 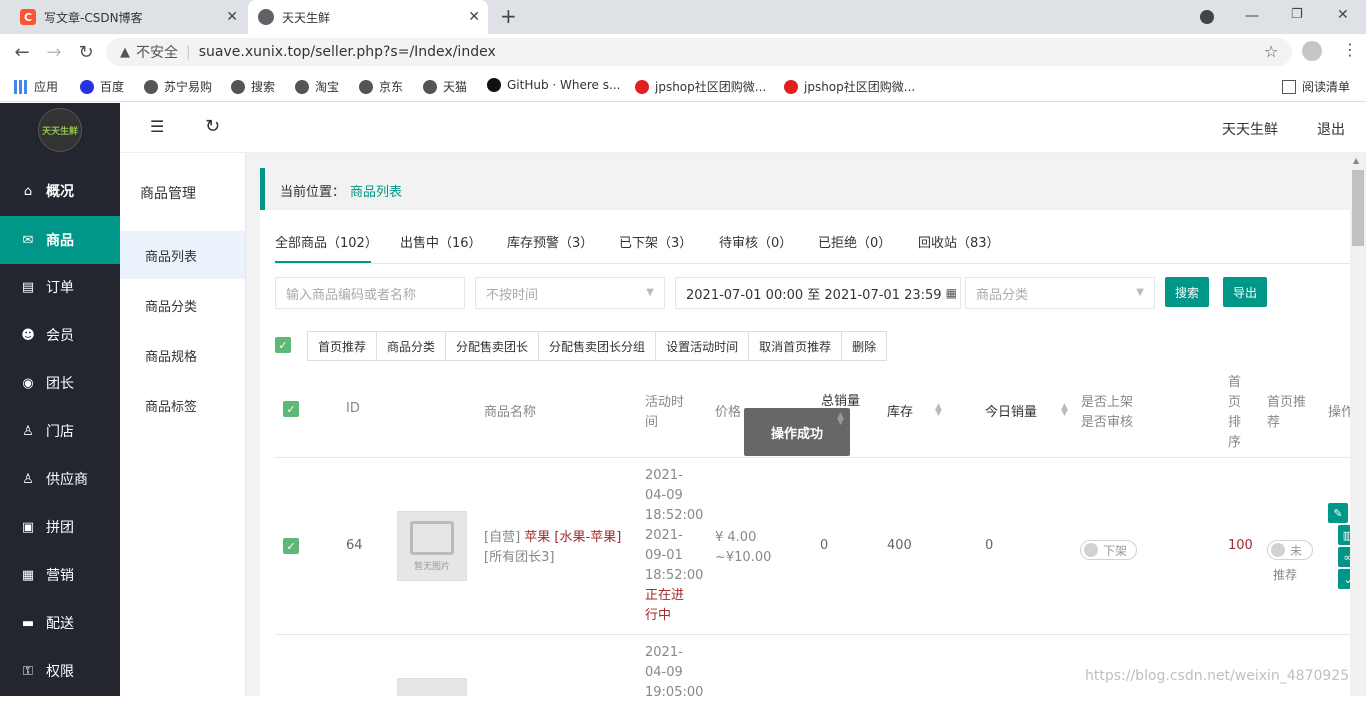 I want to click on bookmark-star-icon: ☆, so click(x=1271, y=51).